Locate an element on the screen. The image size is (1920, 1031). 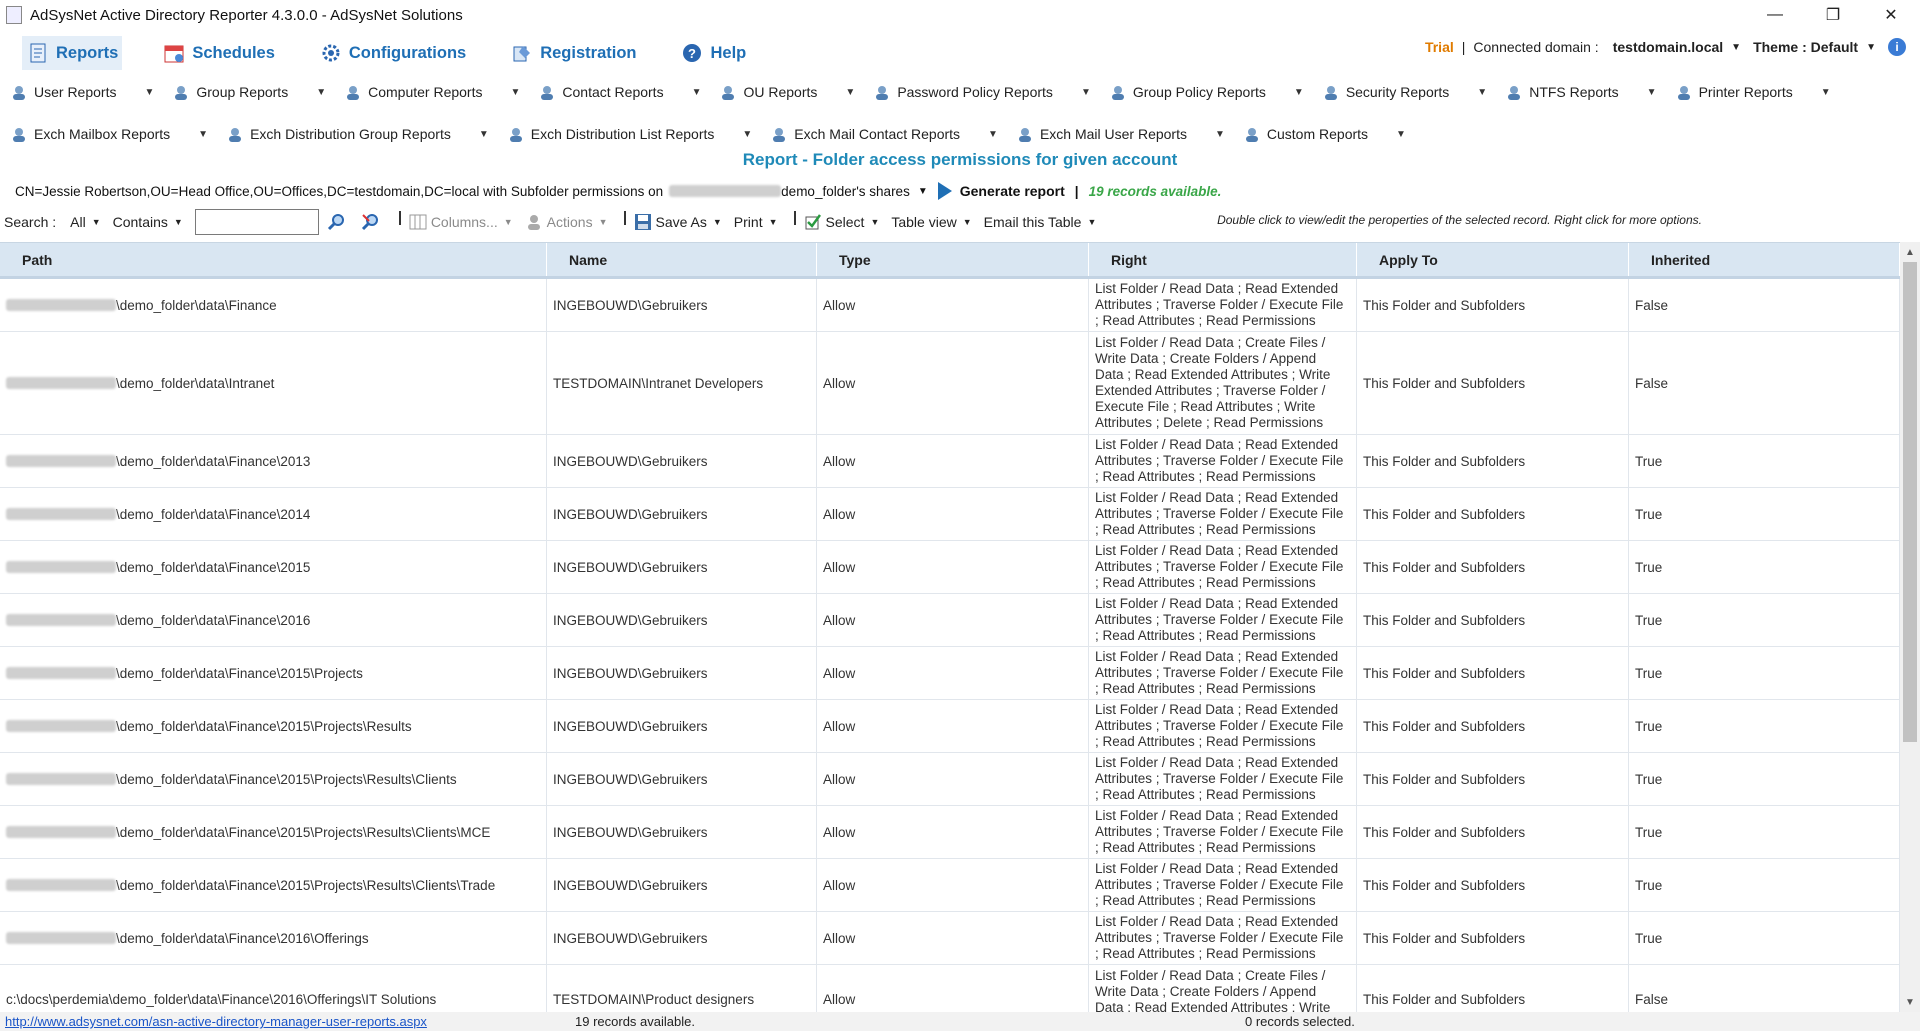
search-scope-dropdown: All ▼ is located at coordinates (85, 222).